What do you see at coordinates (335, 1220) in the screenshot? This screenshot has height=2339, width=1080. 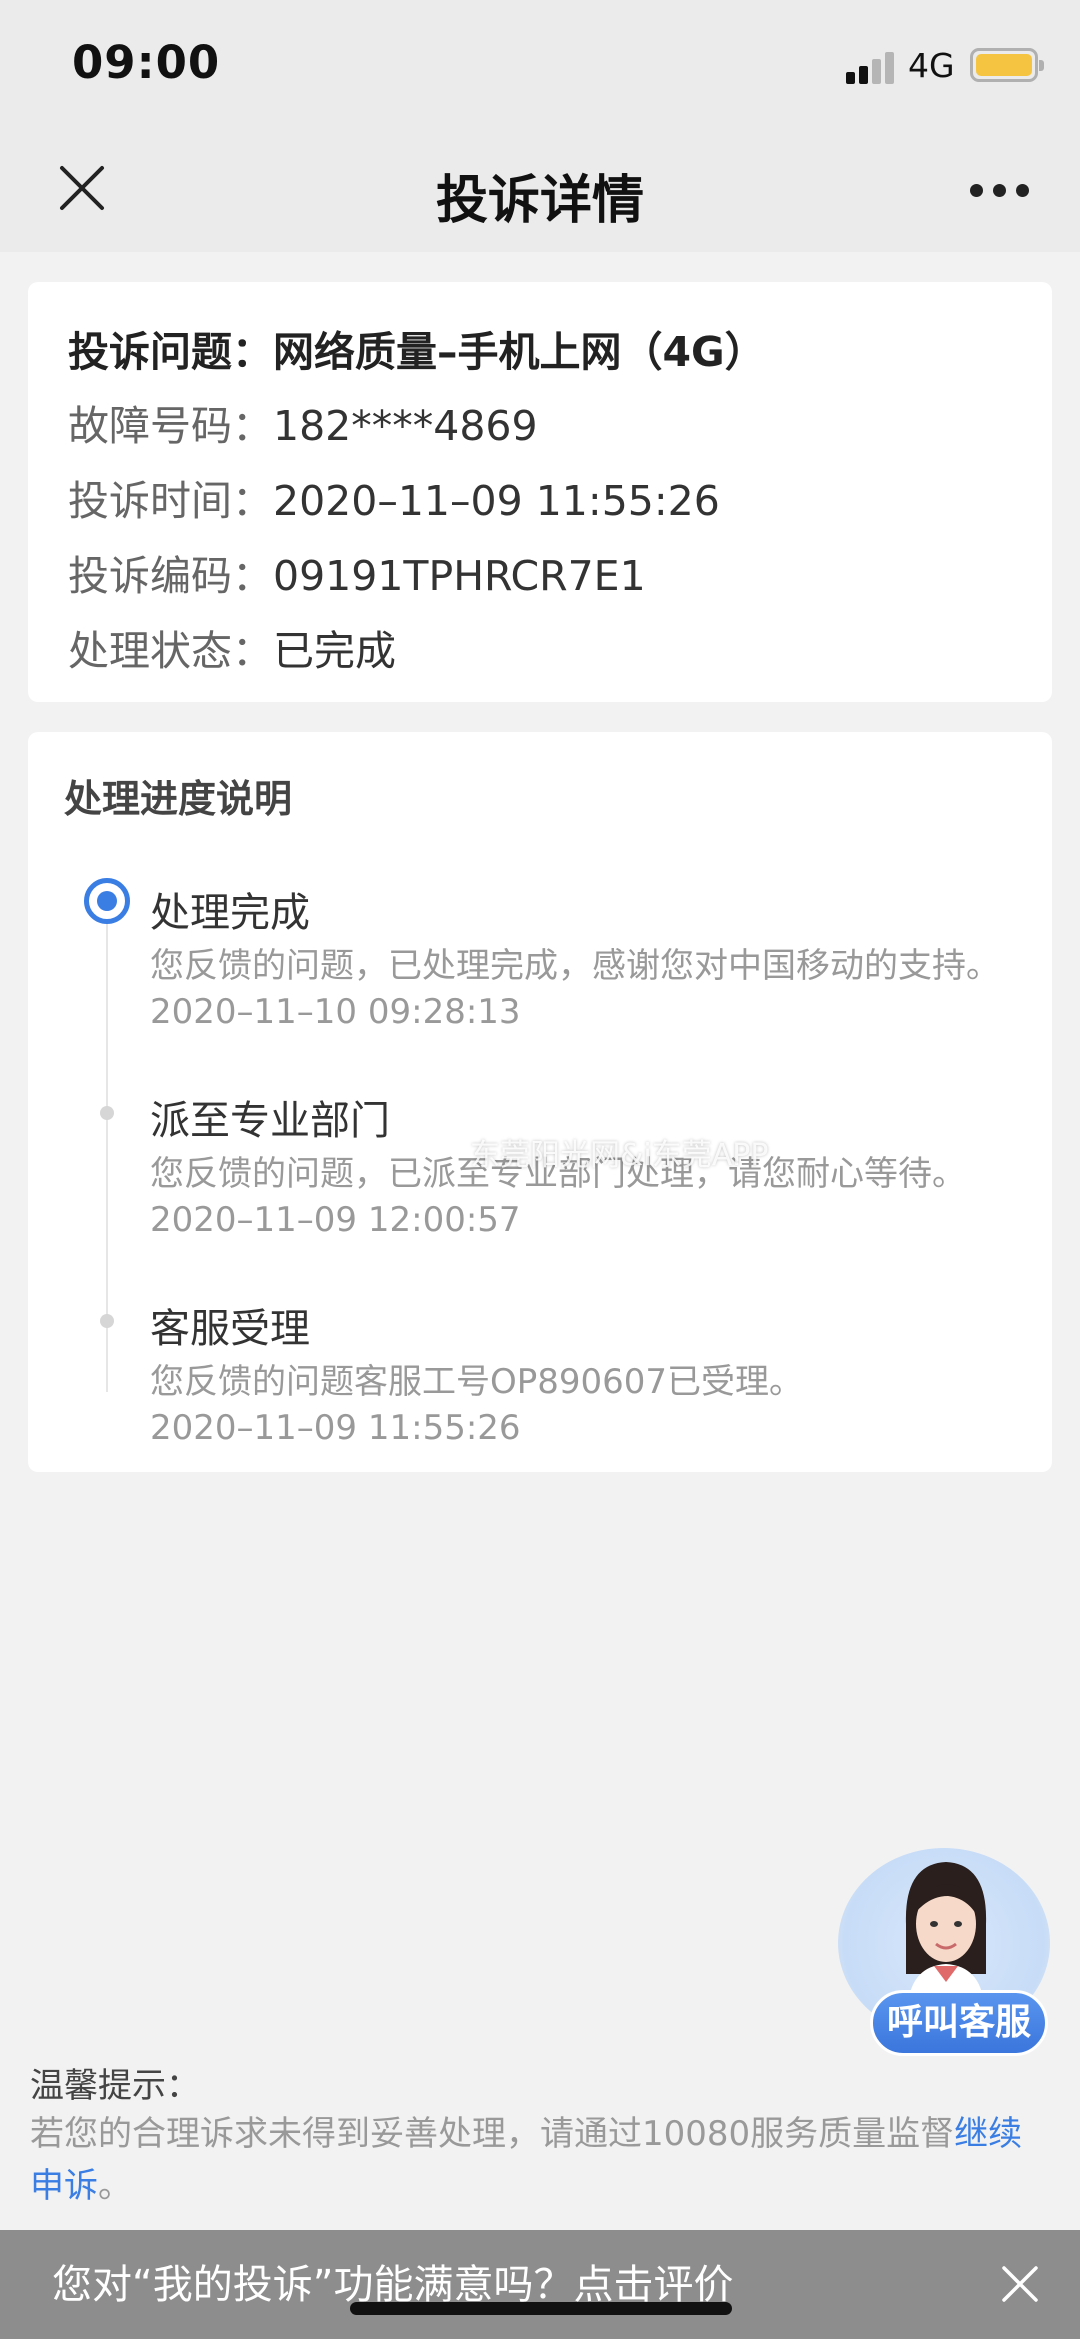 I see `step-time: 2020–11–09 12:00:57` at bounding box center [335, 1220].